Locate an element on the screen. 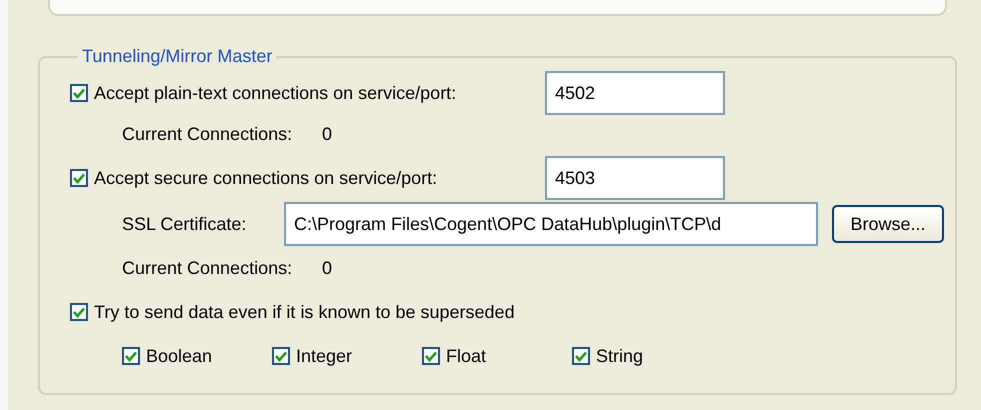 The image size is (981, 410). port-field: 4502 is located at coordinates (635, 93).